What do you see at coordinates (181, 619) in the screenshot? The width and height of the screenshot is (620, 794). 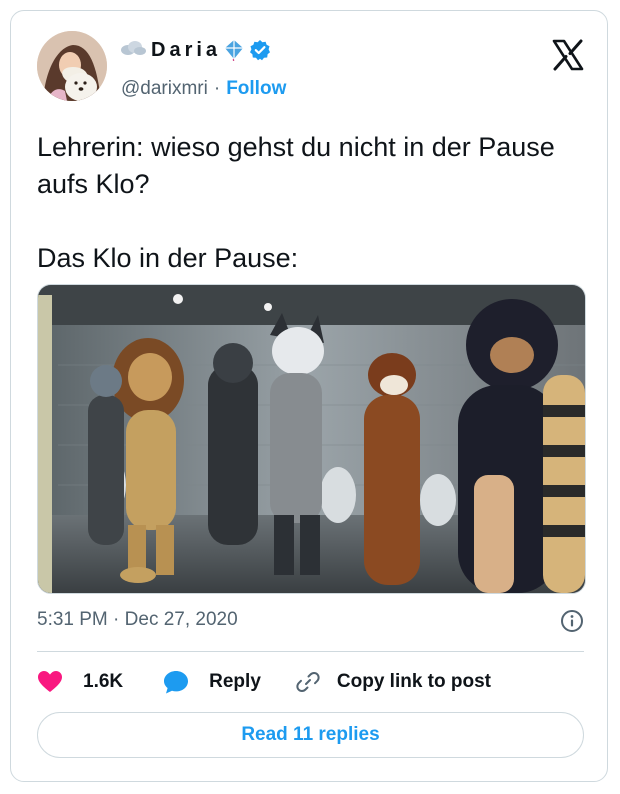 I see `tweet-date: Dec 27, 2020` at bounding box center [181, 619].